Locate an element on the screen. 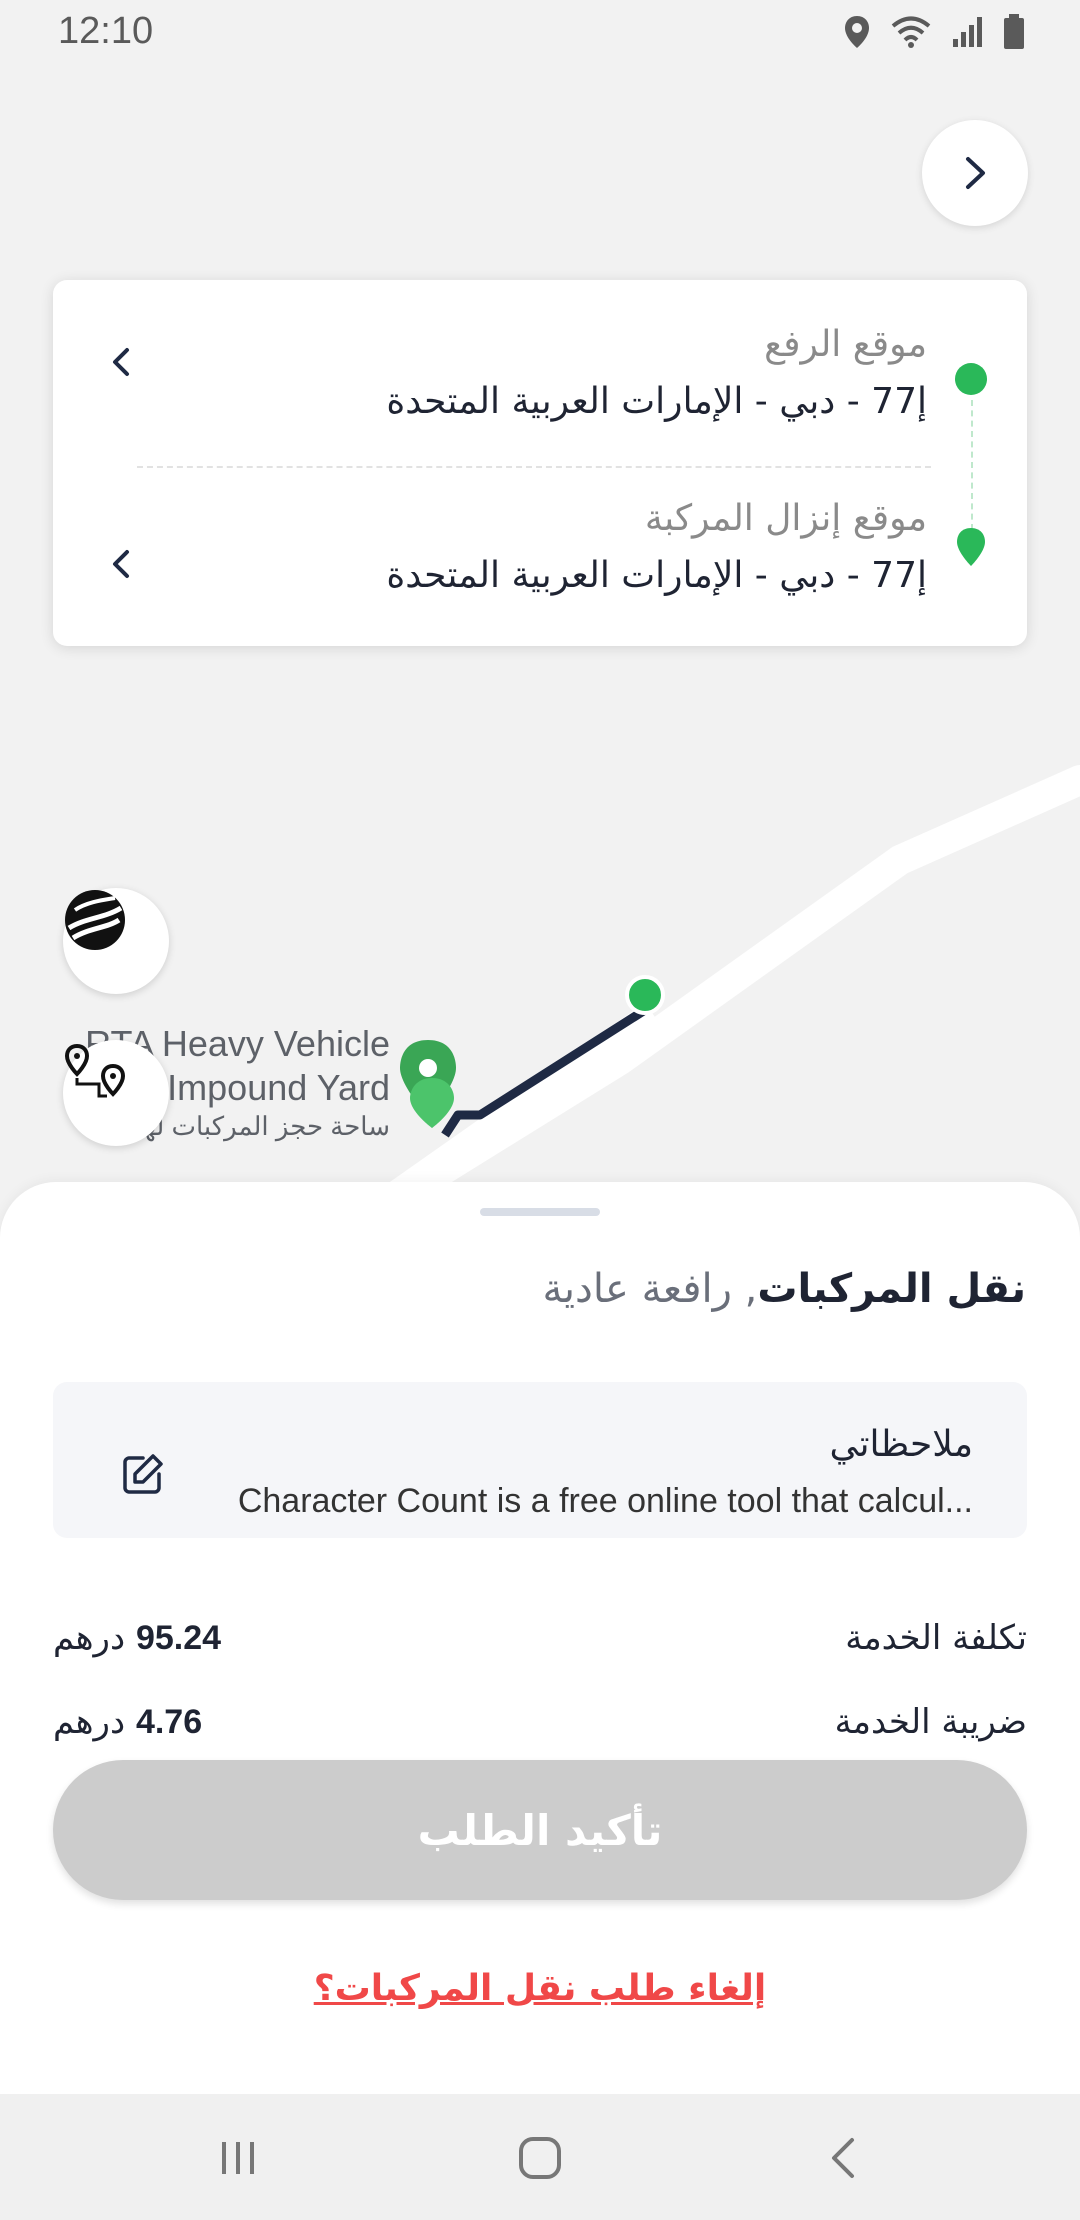  globe-icon is located at coordinates (95, 920).